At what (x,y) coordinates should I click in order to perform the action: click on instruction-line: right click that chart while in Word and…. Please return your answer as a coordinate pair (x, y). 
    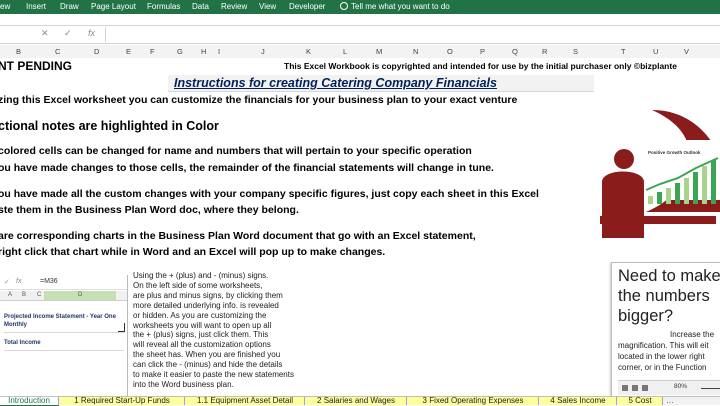
    Looking at the image, I should click on (192, 252).